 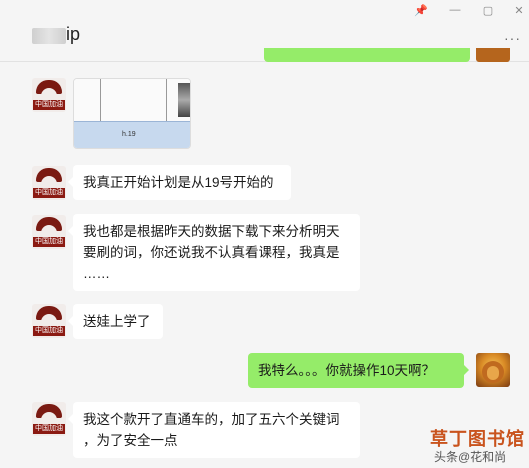 I want to click on message-text: 我特么。。。你就操作10天啊？, so click(x=347, y=370).